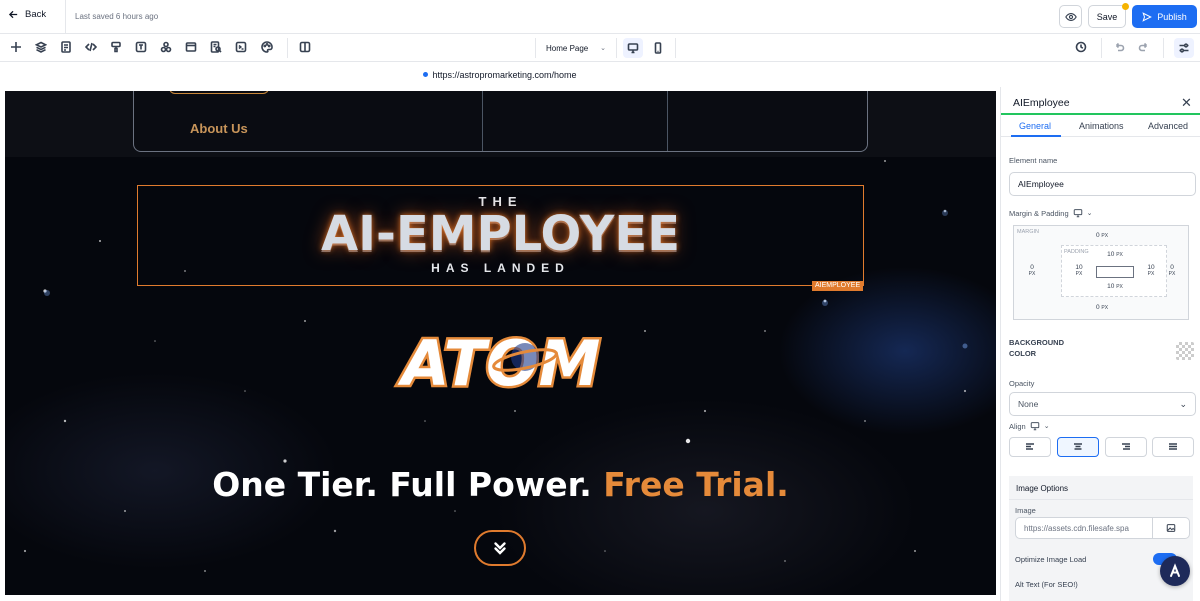 This screenshot has width=1200, height=601. I want to click on align-left-button, so click(1030, 447).